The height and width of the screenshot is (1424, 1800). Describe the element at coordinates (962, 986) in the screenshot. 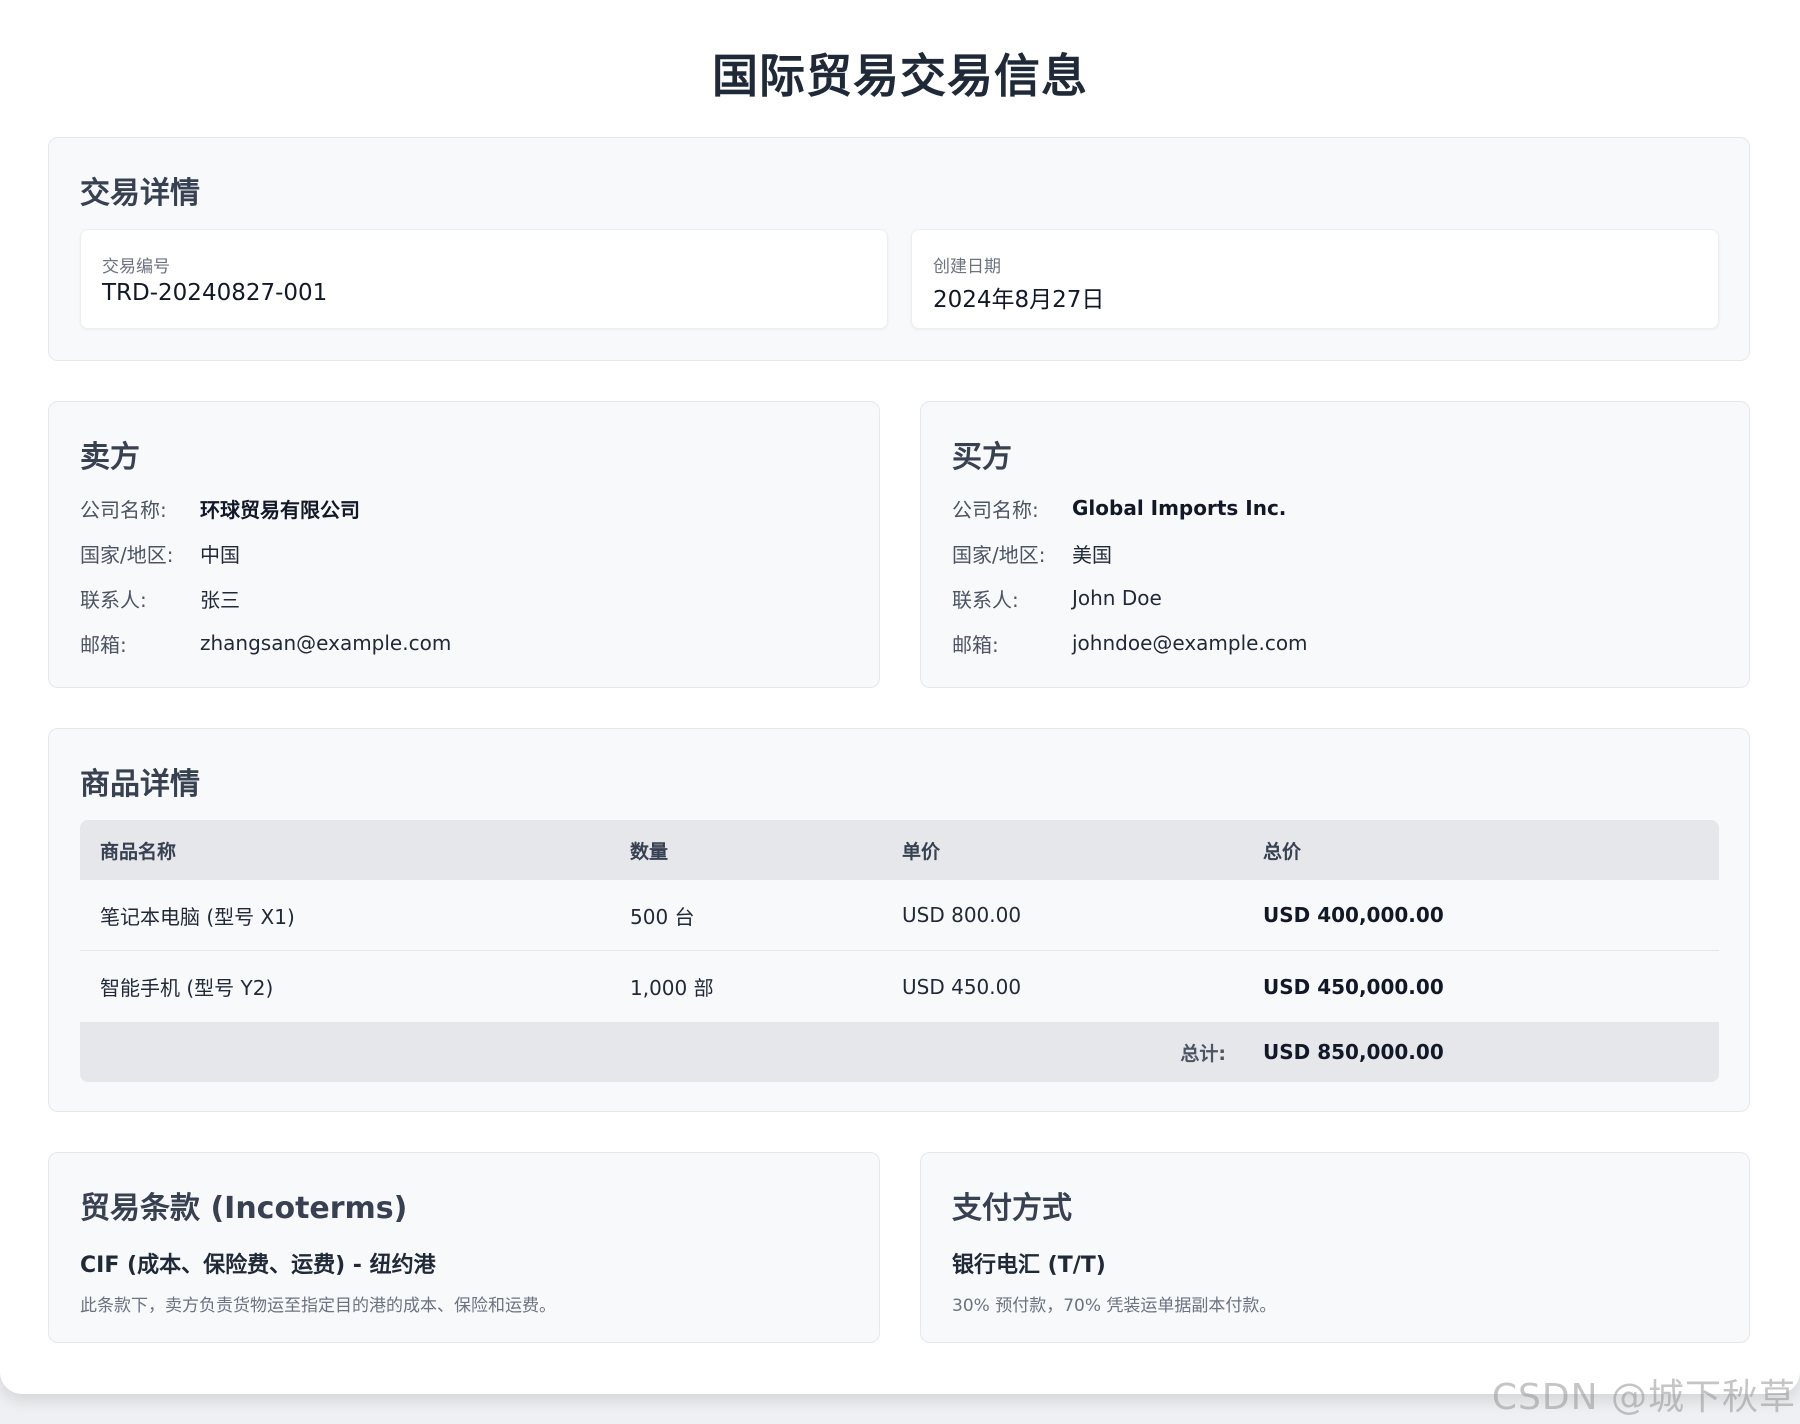

I see `product-unit-price-cell: USD 450.00` at that location.